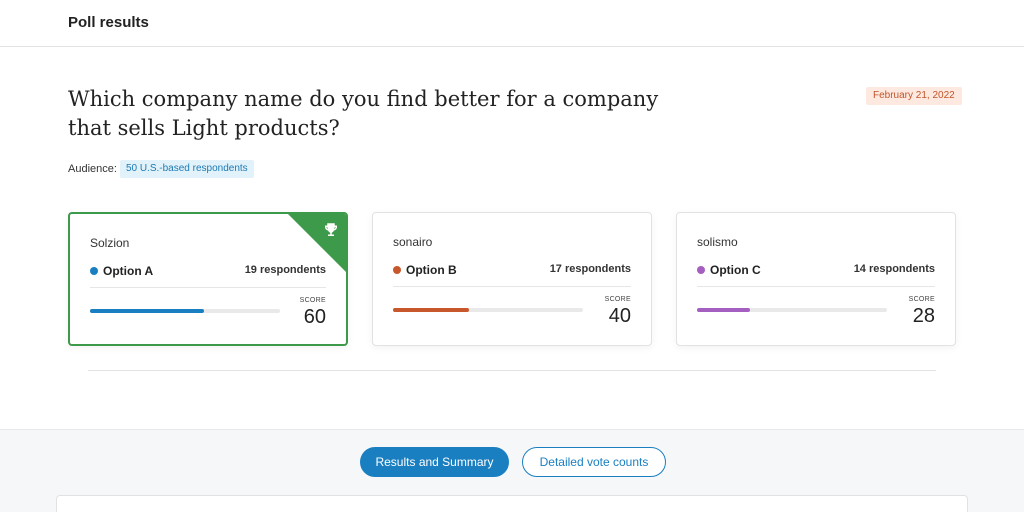 The height and width of the screenshot is (512, 1024). I want to click on option-label-row: Option B, so click(425, 270).